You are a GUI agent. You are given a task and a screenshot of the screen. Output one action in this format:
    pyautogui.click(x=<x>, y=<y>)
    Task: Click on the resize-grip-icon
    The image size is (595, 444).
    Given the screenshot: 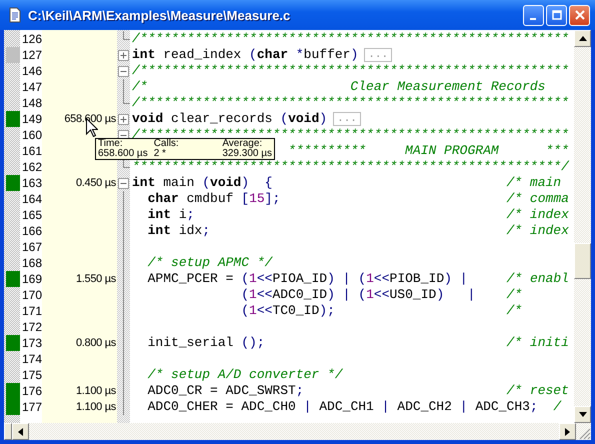 What is the action you would take?
    pyautogui.click(x=584, y=433)
    